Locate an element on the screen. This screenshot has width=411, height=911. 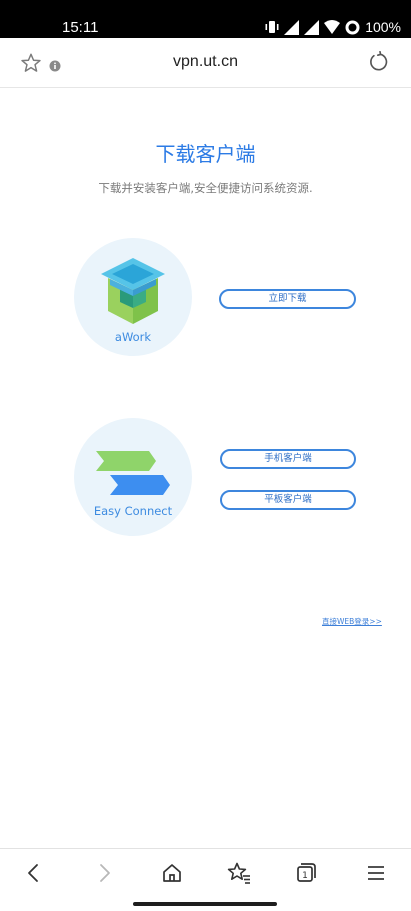
status-icons: 100% is located at coordinates (333, 27).